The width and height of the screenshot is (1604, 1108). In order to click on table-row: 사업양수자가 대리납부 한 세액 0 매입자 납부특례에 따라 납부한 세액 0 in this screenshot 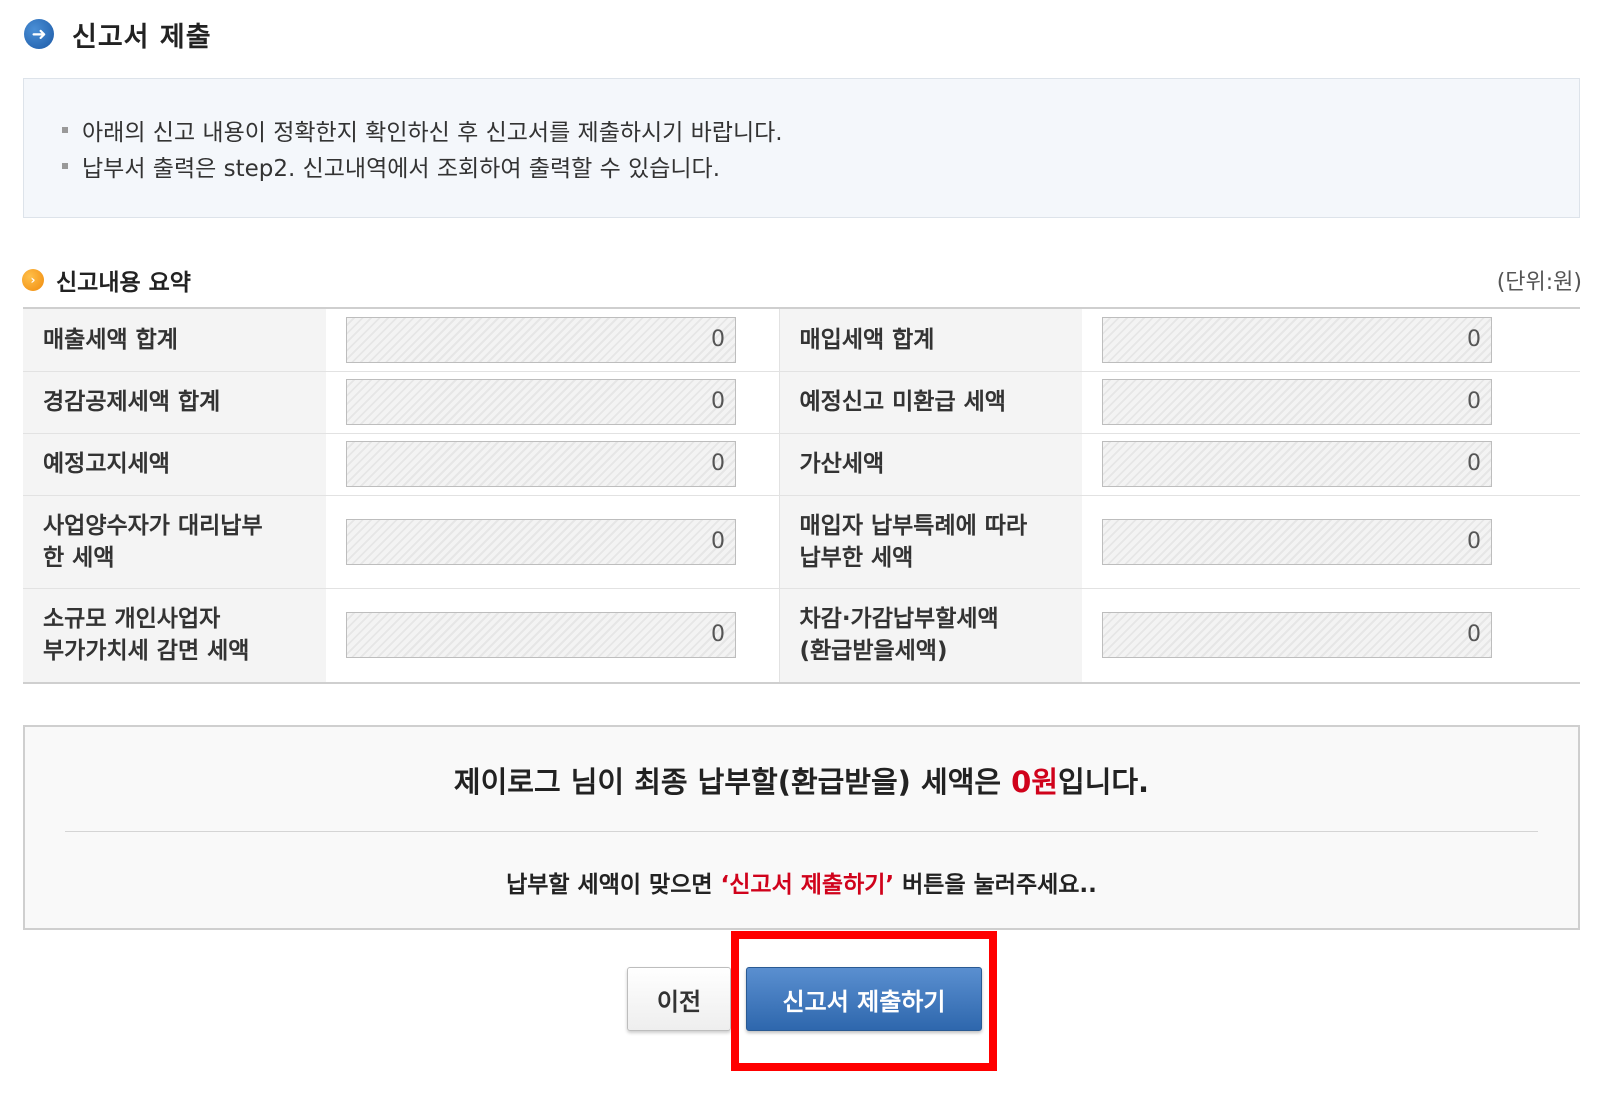, I will do `click(801, 541)`.